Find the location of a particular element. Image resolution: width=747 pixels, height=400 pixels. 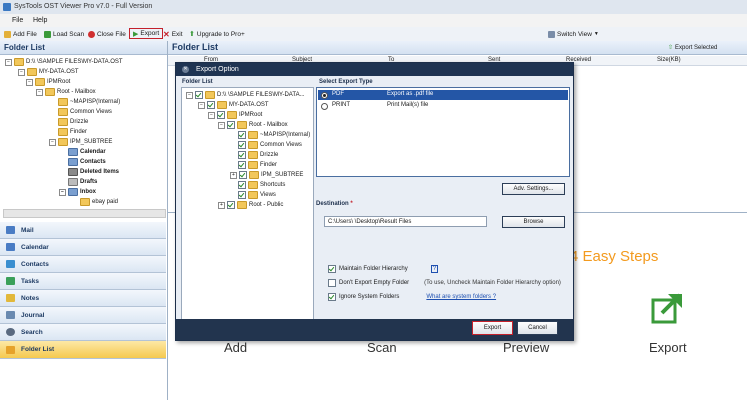

option-maintain-hierarchy: Maintain Folder Hierarchy ? is located at coordinates (383, 269).